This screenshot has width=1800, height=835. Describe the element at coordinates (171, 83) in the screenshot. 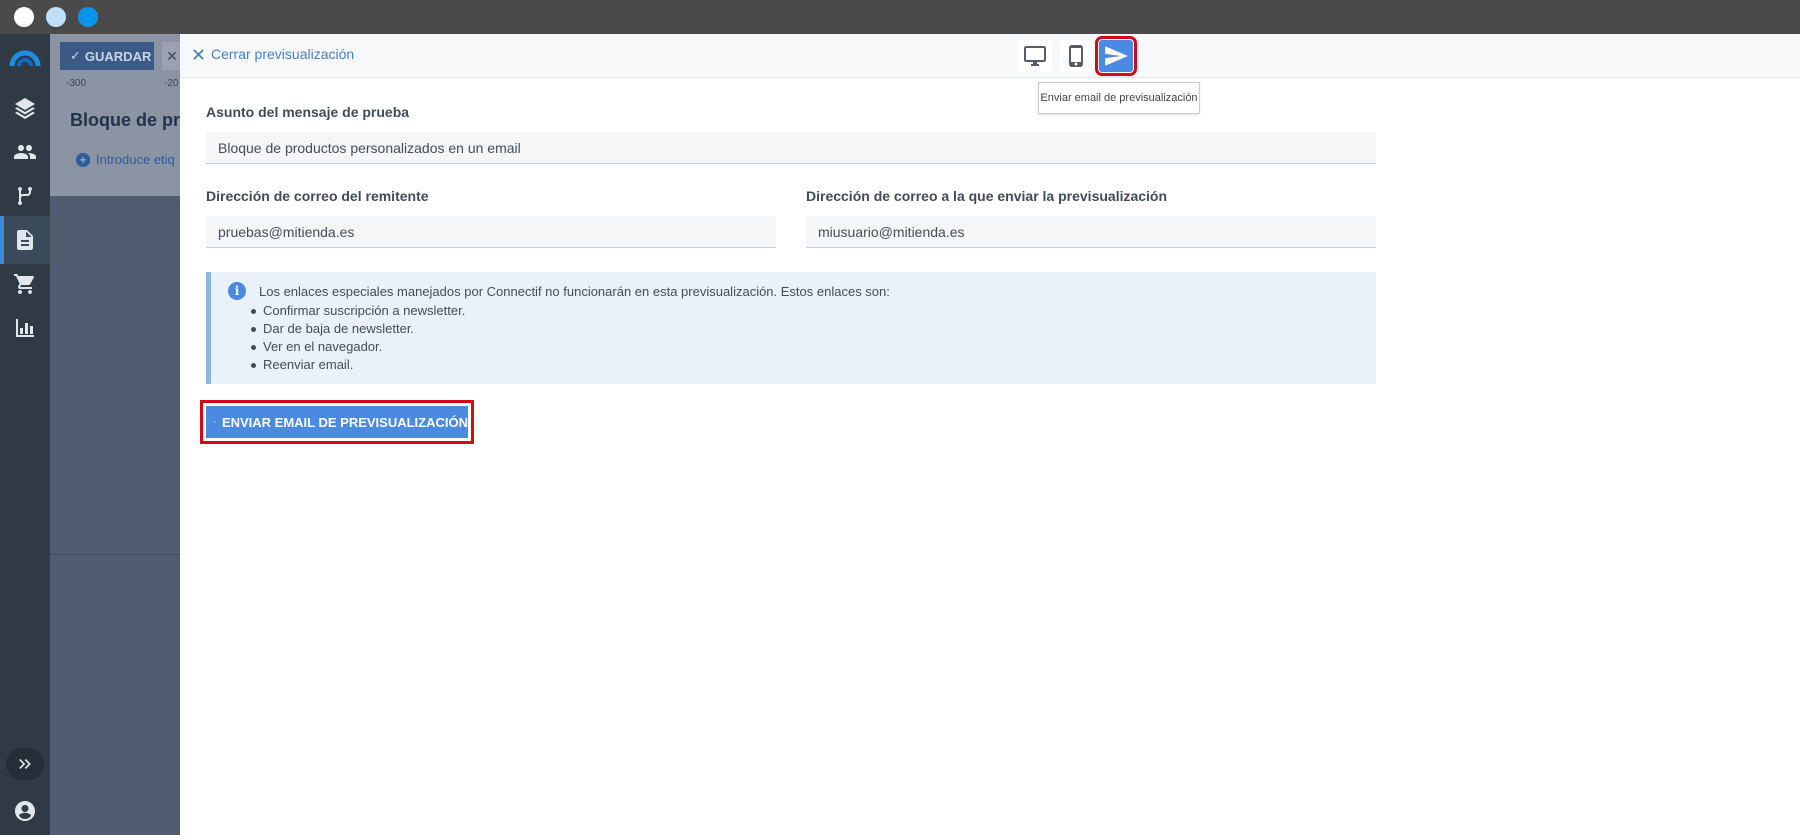

I see `ruler-label: -20` at that location.